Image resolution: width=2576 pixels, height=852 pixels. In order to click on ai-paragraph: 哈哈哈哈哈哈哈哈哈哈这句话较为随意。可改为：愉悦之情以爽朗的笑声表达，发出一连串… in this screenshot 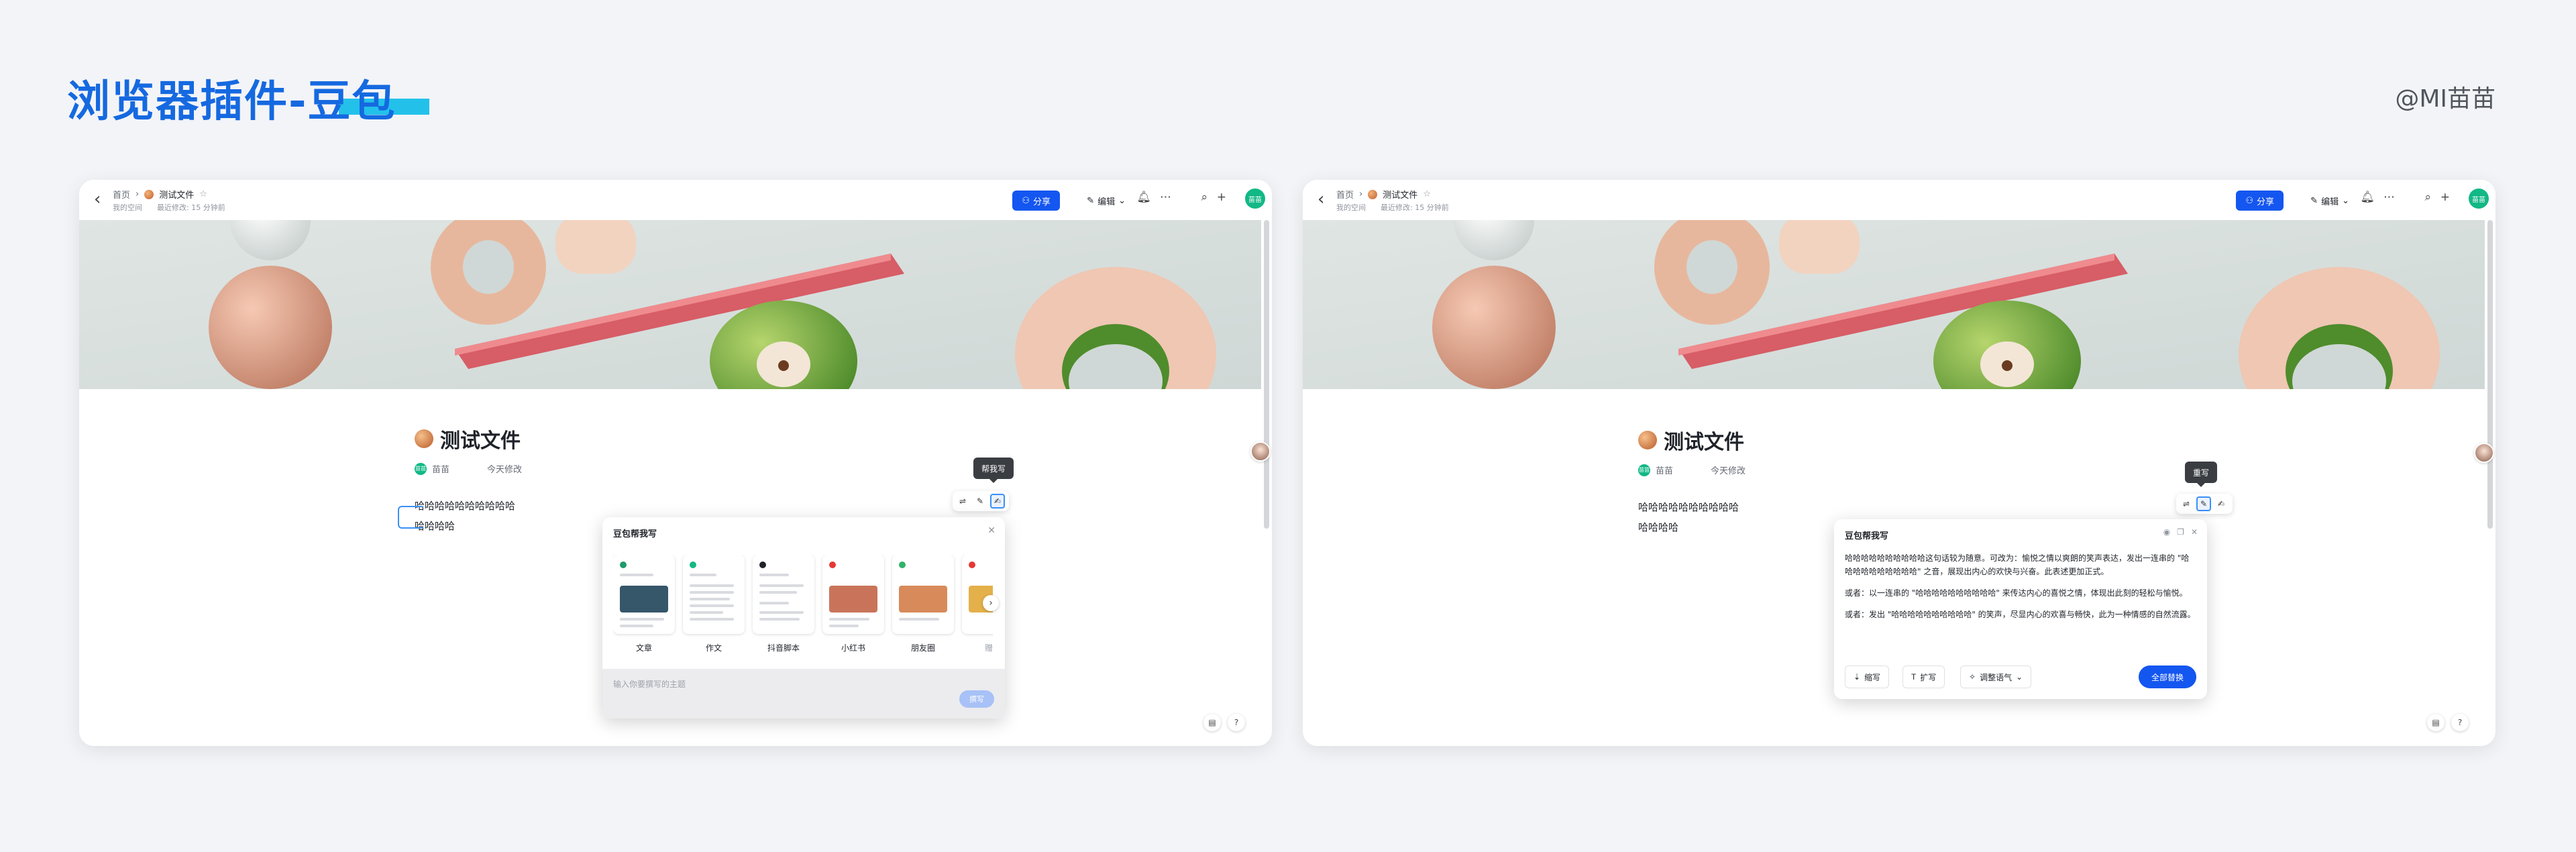, I will do `click(2017, 564)`.